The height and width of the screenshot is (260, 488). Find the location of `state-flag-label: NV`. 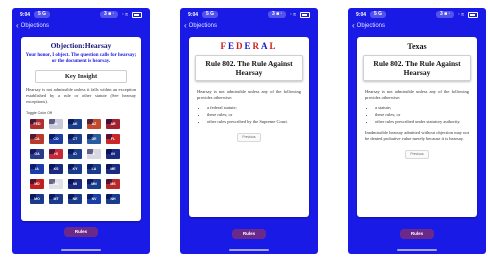

state-flag-label: NV is located at coordinates (94, 199).